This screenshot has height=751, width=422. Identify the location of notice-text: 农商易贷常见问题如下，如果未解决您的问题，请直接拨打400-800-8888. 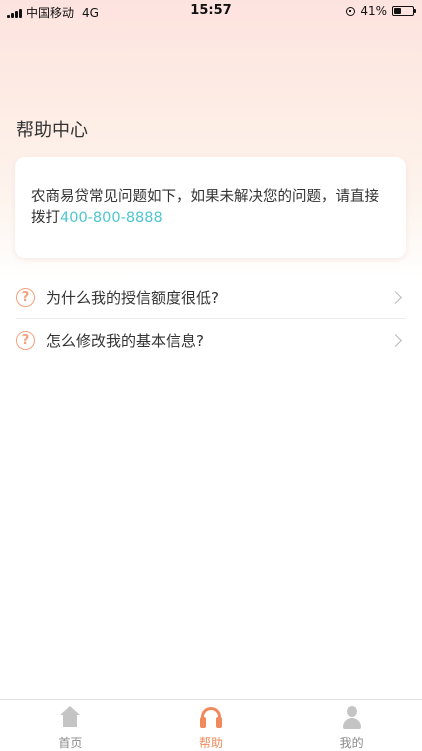
(211, 208).